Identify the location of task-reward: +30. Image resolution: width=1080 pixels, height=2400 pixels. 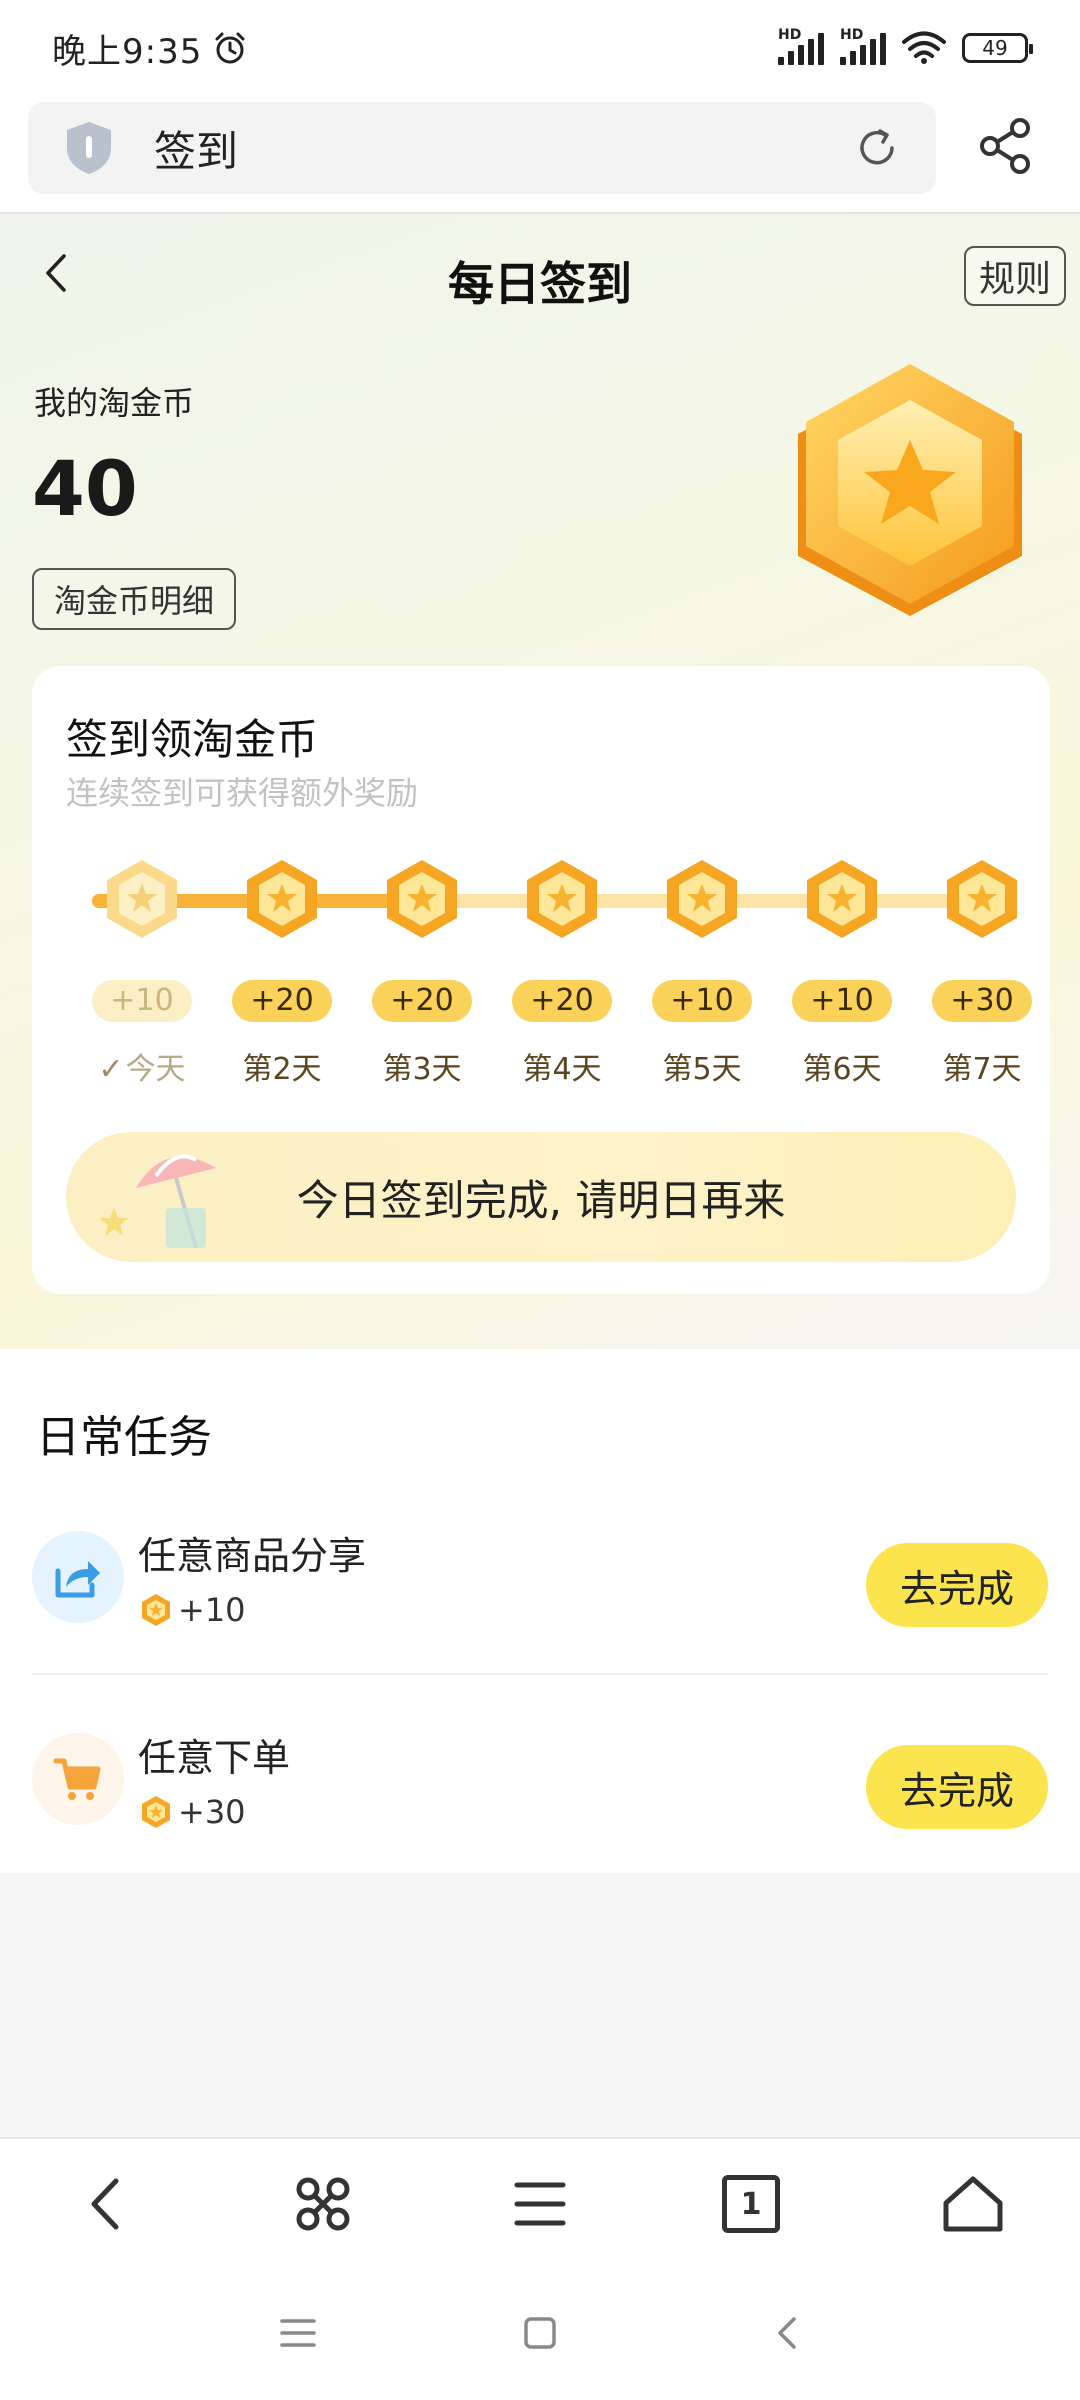
(192, 1812).